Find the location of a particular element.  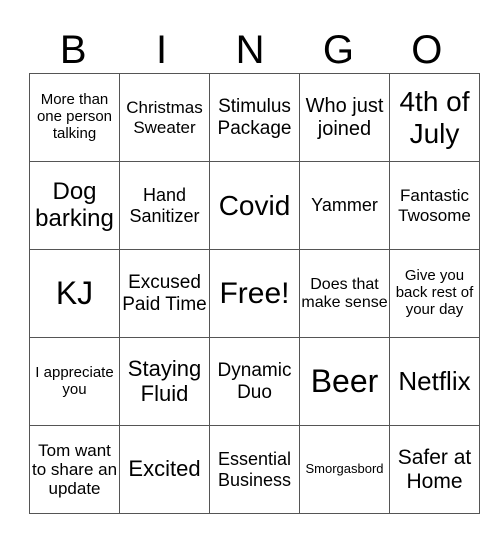

bingo-cell: Netflix is located at coordinates (434, 381).